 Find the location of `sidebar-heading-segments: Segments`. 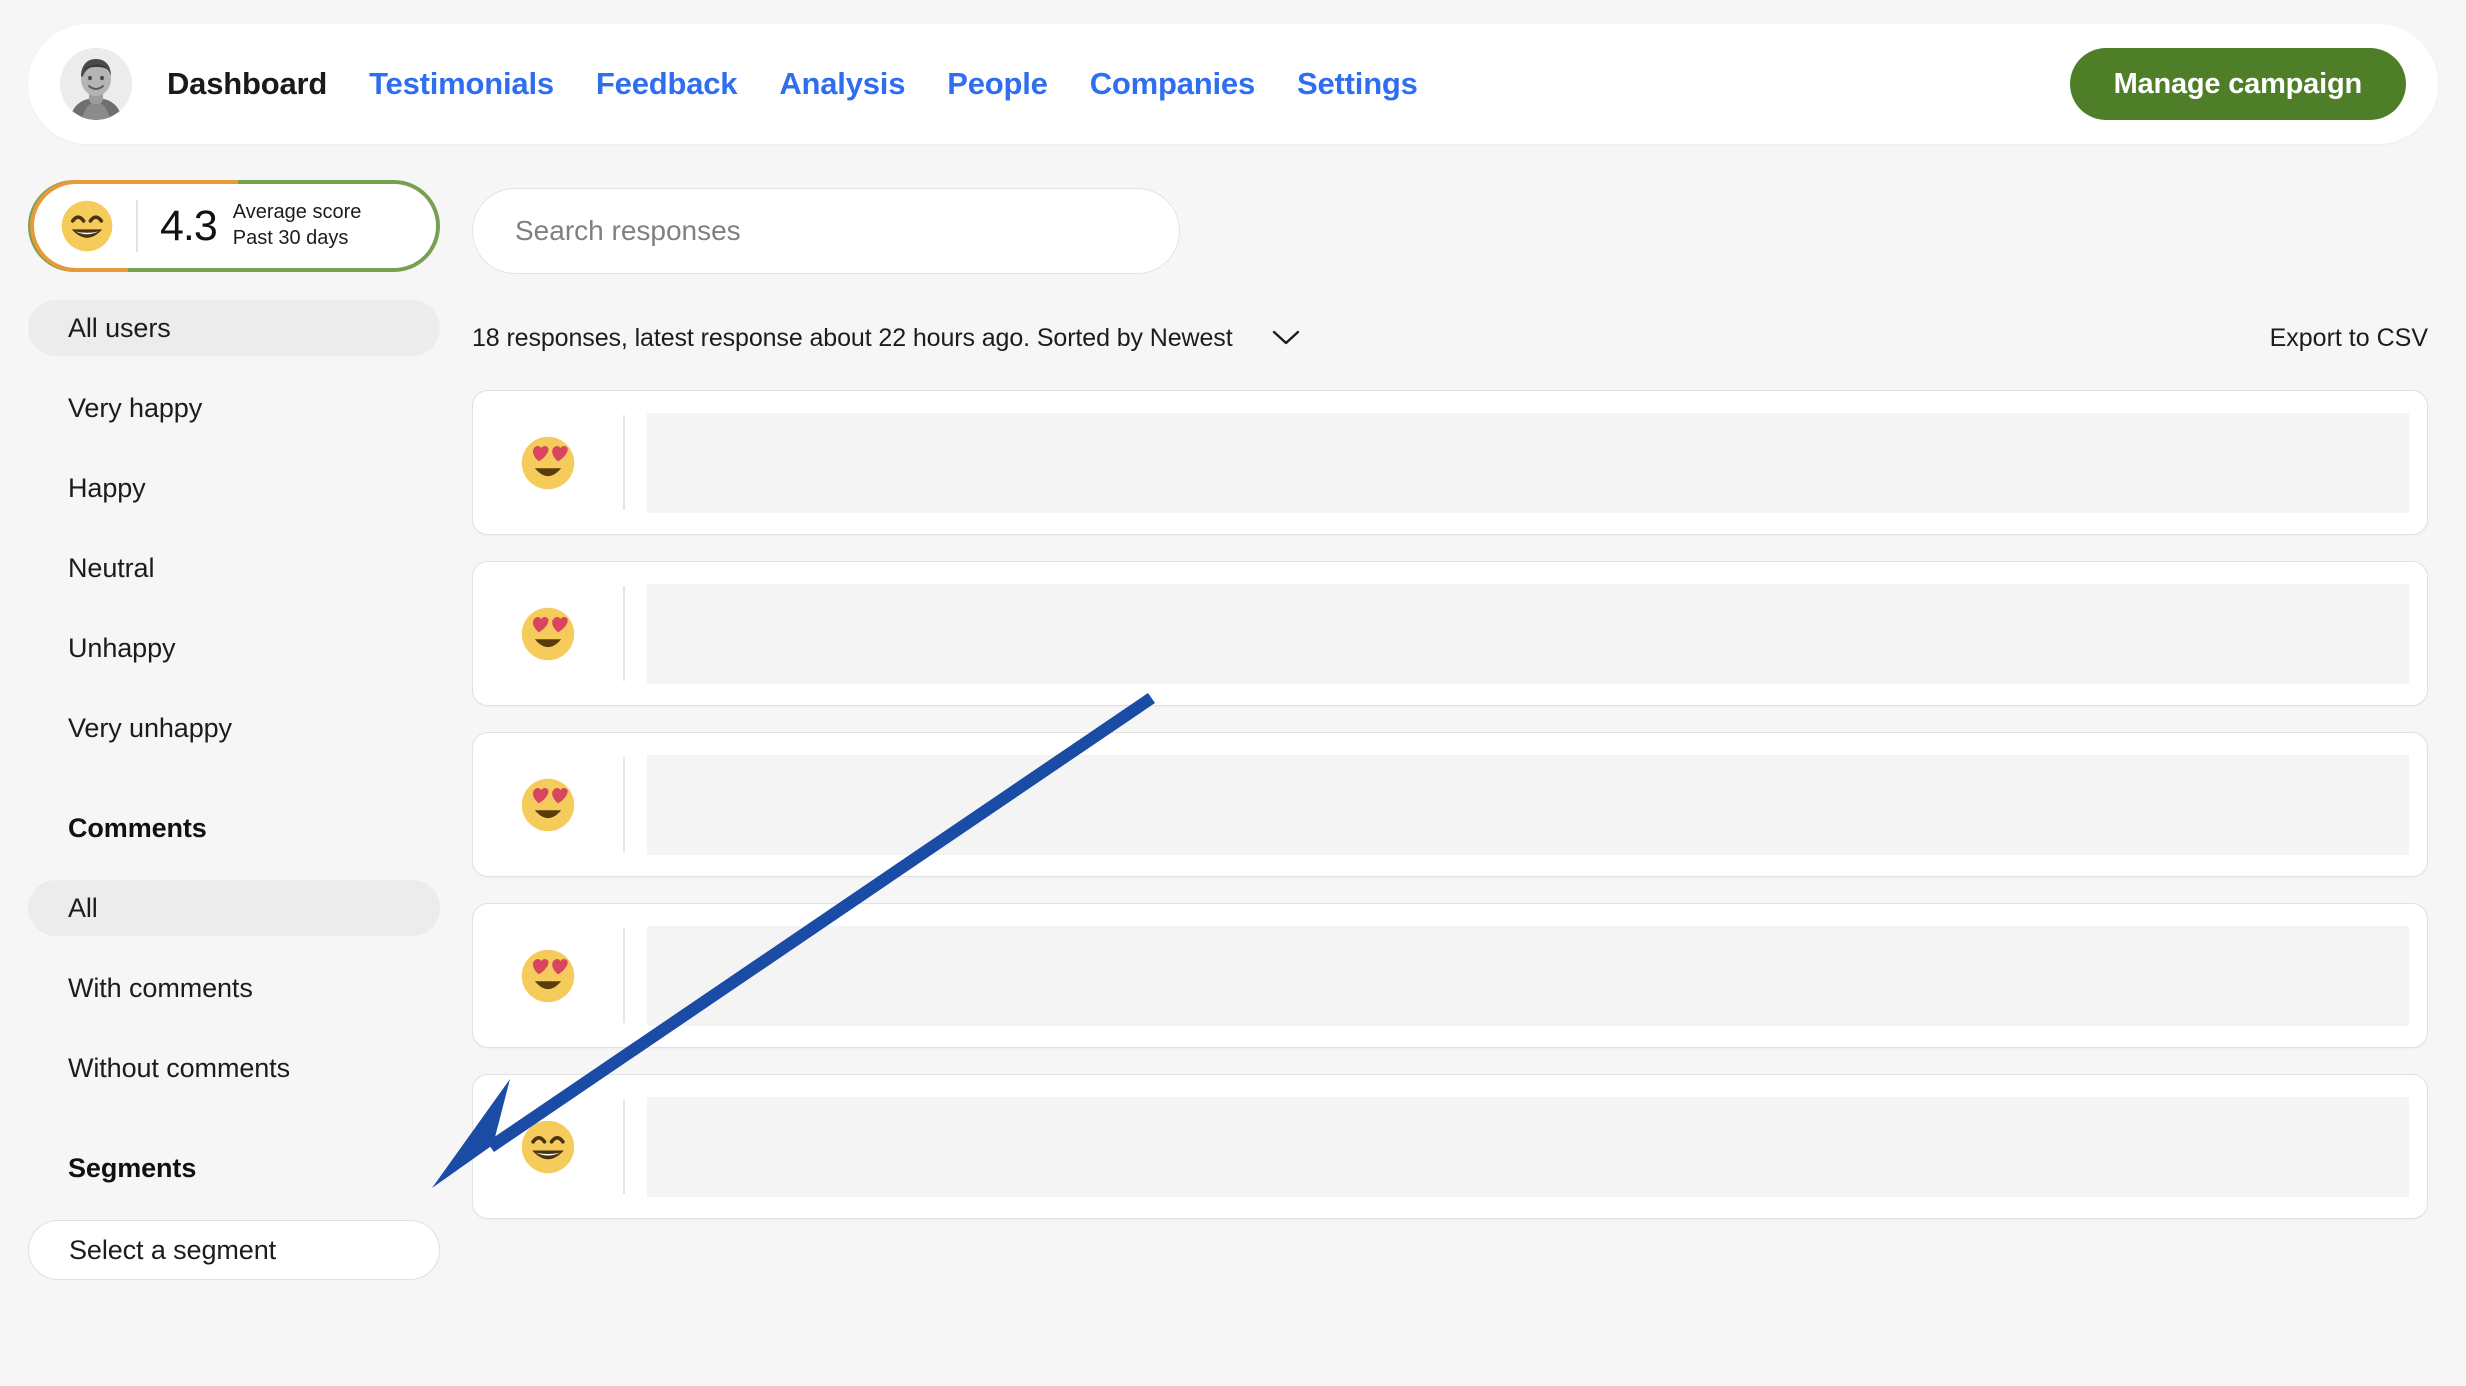

sidebar-heading-segments: Segments is located at coordinates (132, 1167).